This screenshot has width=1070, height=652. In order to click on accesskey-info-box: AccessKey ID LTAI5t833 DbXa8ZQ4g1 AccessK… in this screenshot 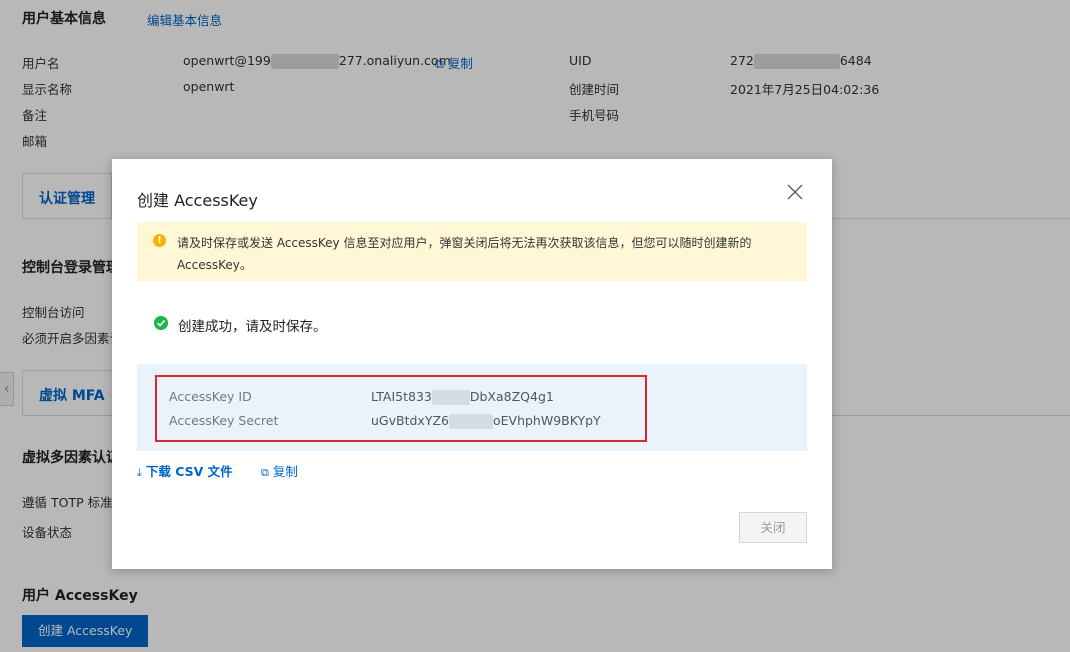, I will do `click(472, 407)`.